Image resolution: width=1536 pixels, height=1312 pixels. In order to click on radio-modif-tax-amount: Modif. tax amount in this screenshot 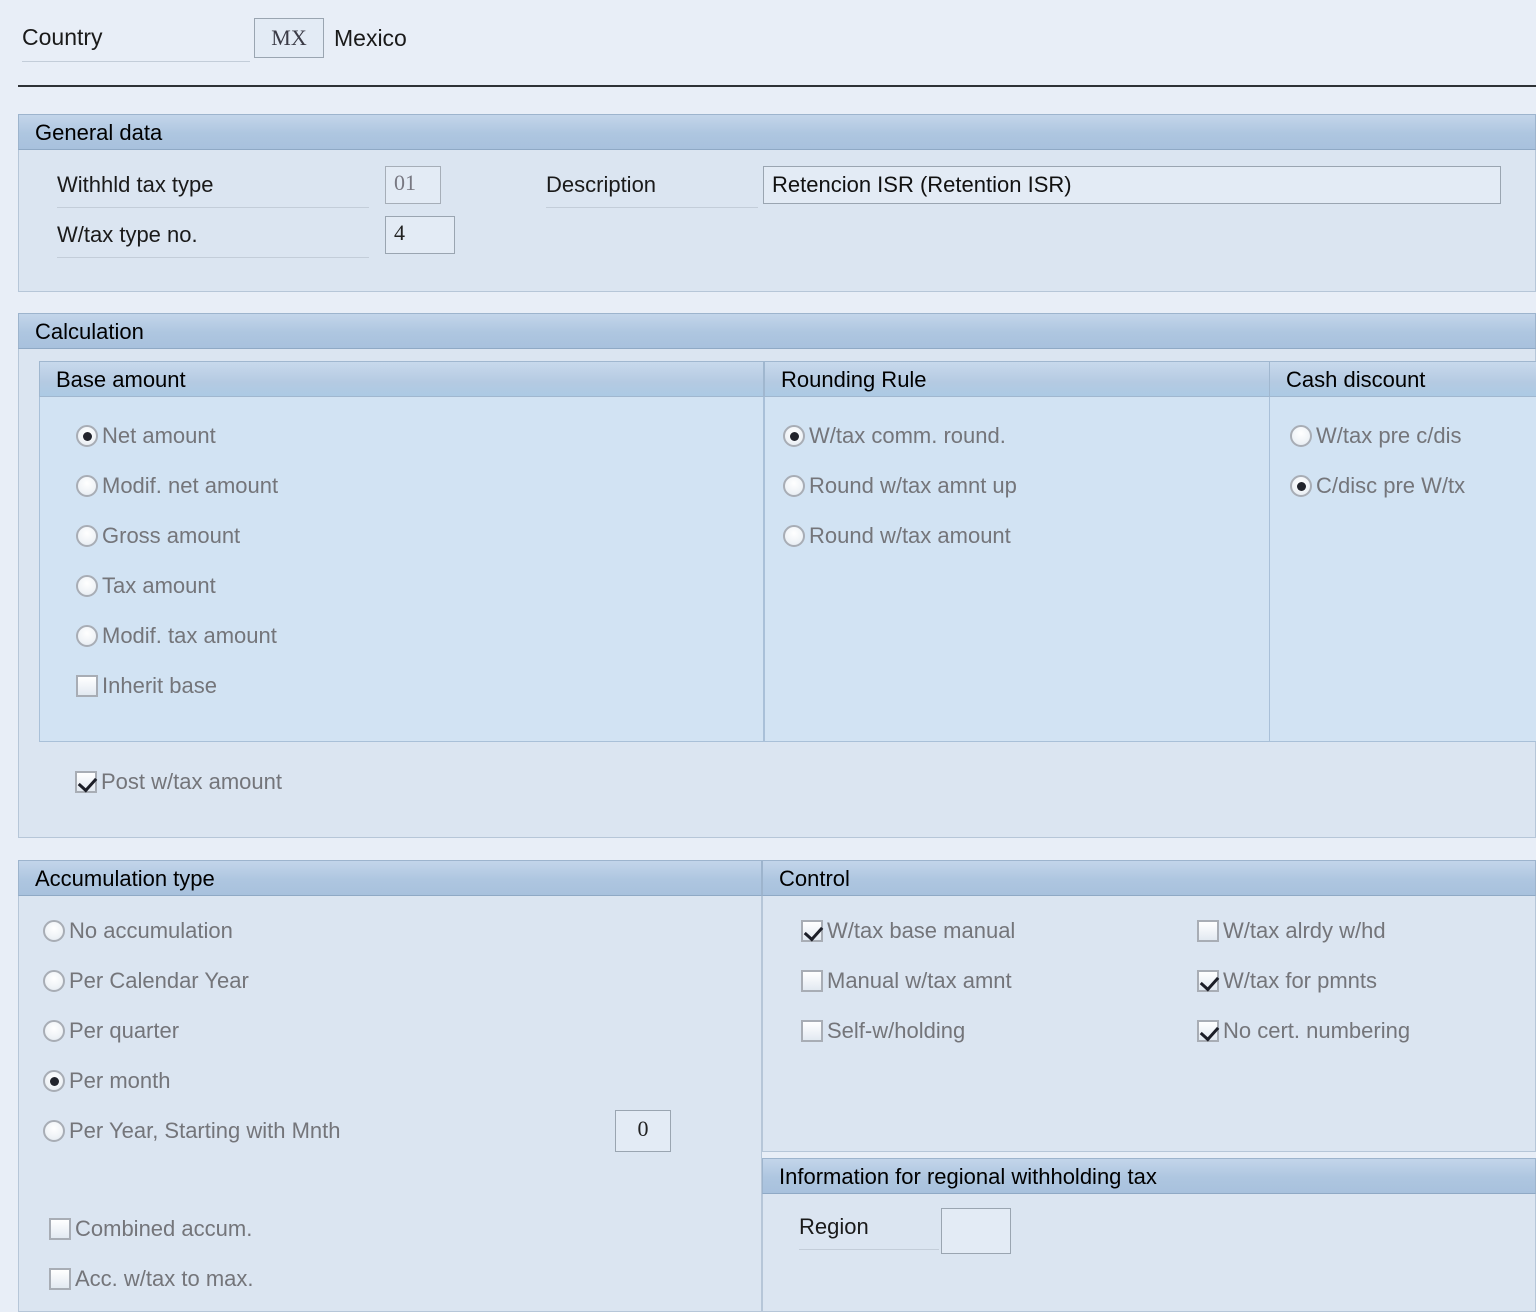, I will do `click(176, 636)`.